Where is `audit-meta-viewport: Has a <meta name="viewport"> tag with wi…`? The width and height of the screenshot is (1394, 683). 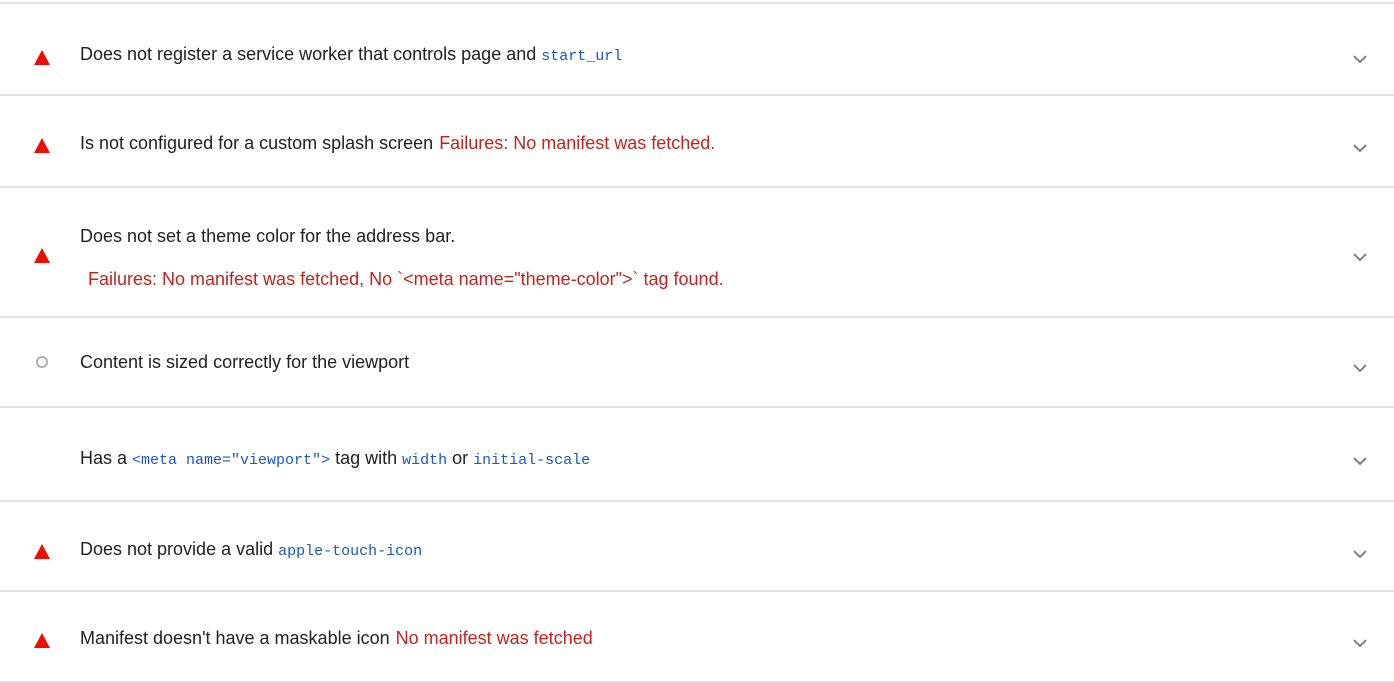 audit-meta-viewport: Has a <meta name="viewport"> tag with wi… is located at coordinates (697, 455).